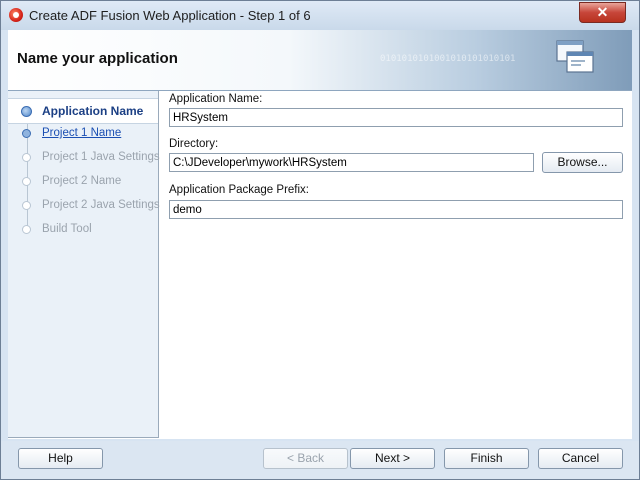 This screenshot has height=480, width=640. Describe the element at coordinates (396, 117) in the screenshot. I see `app-name-field: HRSystem` at that location.